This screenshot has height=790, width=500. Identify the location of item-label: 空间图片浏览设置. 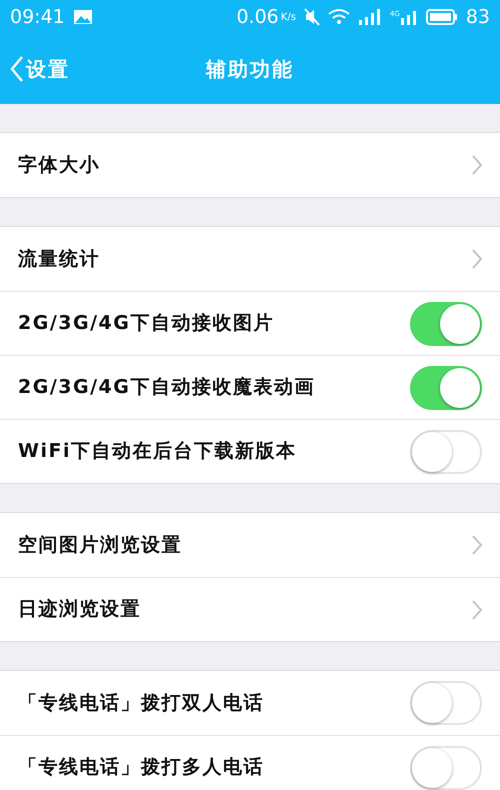
(100, 545).